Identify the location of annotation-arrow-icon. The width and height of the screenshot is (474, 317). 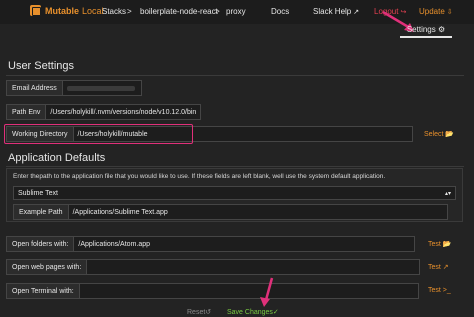
(267, 292).